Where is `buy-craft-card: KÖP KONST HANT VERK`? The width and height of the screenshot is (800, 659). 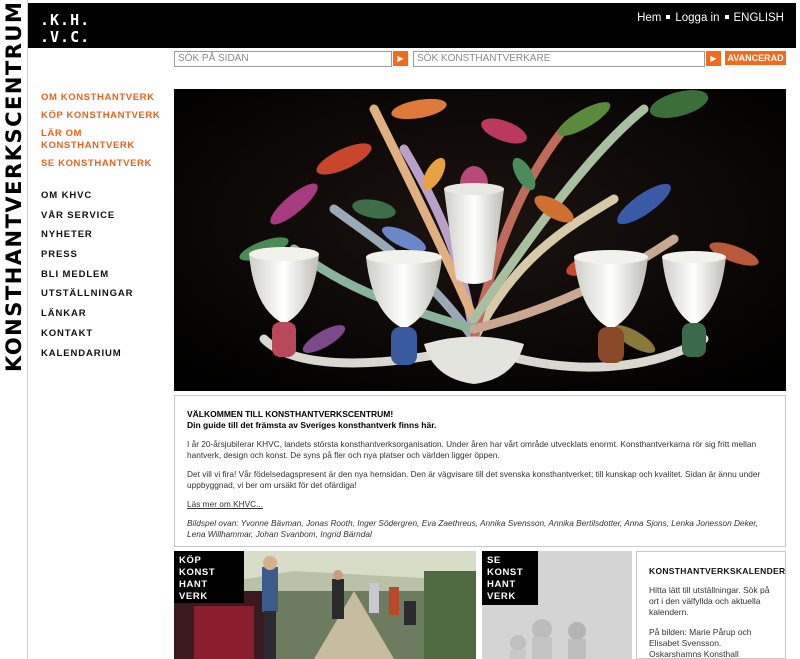
buy-craft-card: KÖP KONST HANT VERK is located at coordinates (325, 605).